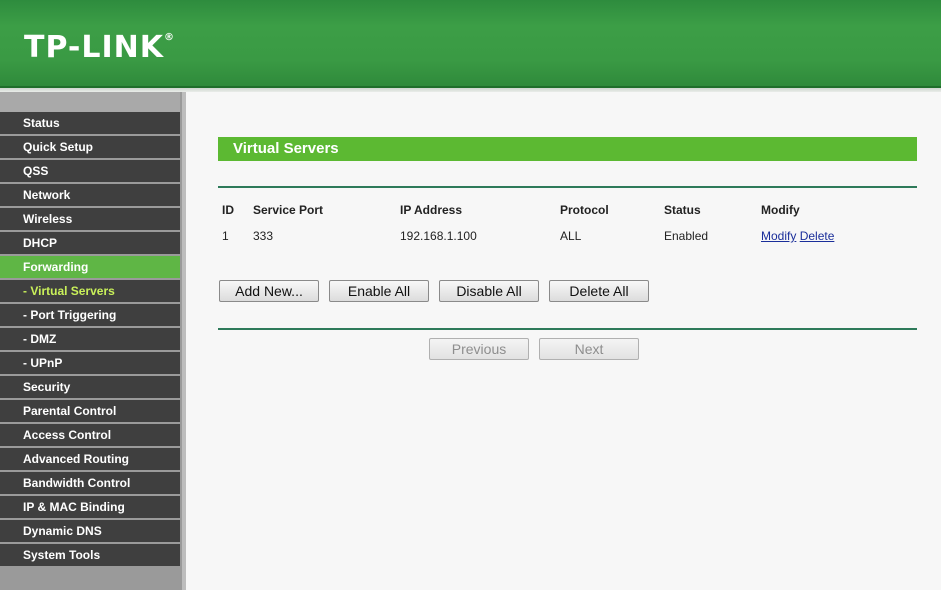  Describe the element at coordinates (90, 123) in the screenshot. I see `sidebar-item-status: Status` at that location.